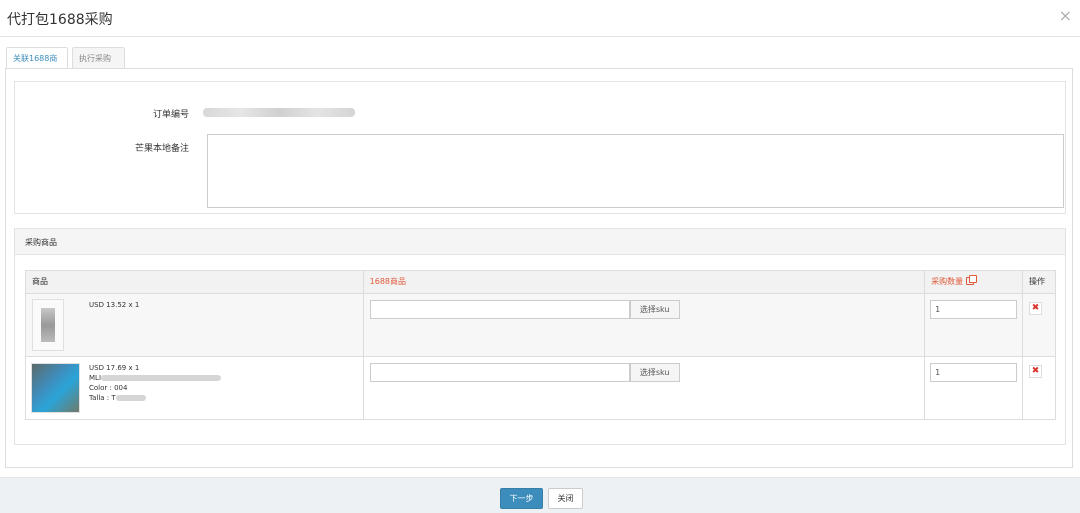  What do you see at coordinates (540, 18) in the screenshot?
I see `modal-header: 代打包1688采购 ×` at bounding box center [540, 18].